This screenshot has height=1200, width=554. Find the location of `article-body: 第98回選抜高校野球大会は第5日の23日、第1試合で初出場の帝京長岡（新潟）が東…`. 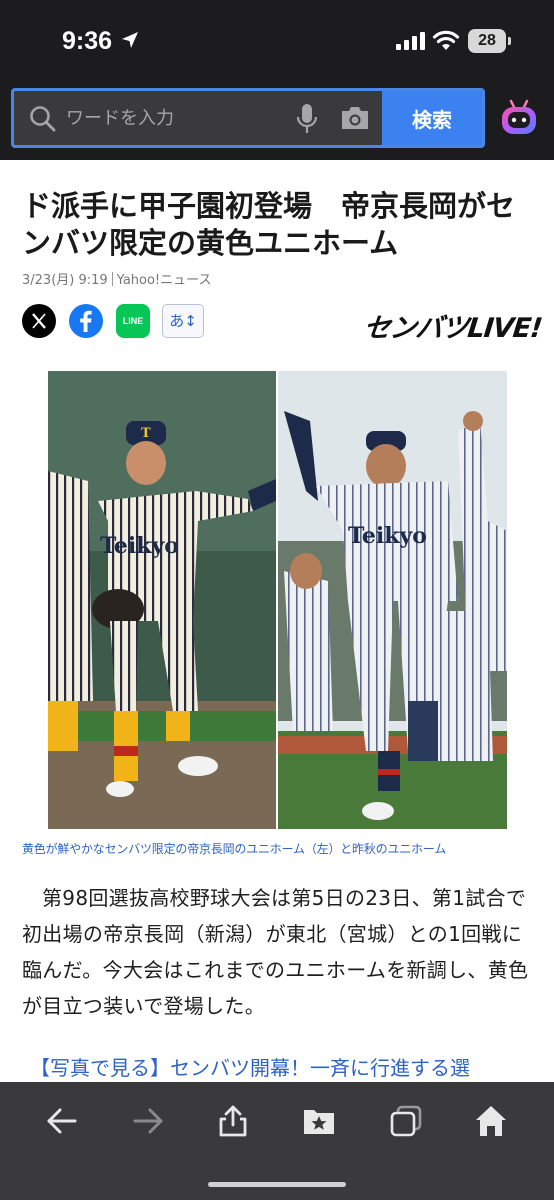

article-body: 第98回選抜高校野球大会は第5日の23日、第1試合で初出場の帝京長岡（新潟）が東… is located at coordinates (275, 952).